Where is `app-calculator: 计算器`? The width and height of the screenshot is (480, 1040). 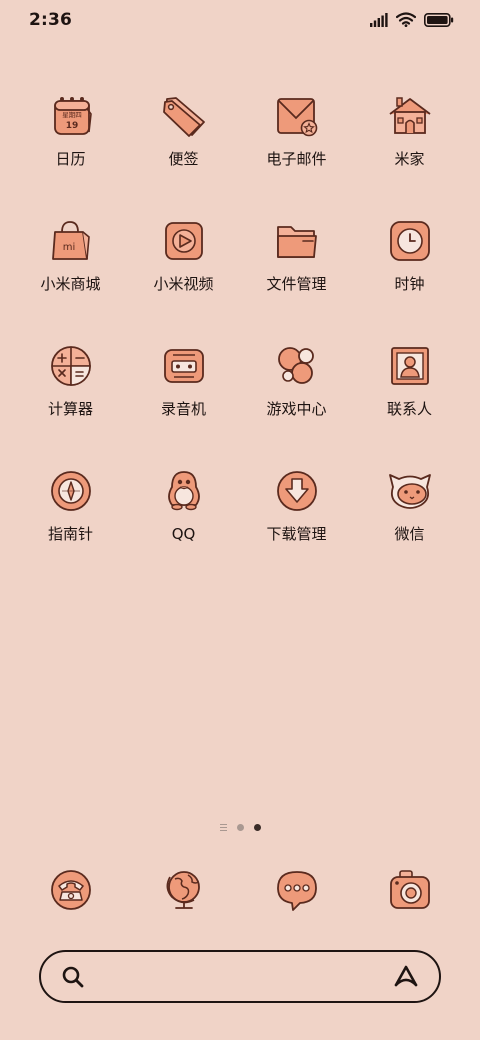
app-calculator: 计算器 is located at coordinates (70, 383).